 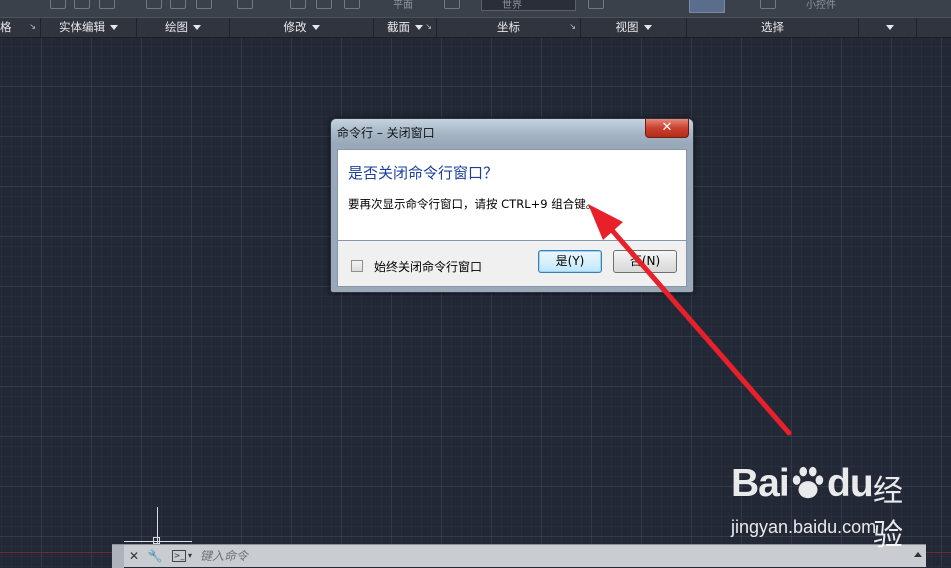 What do you see at coordinates (398, 27) in the screenshot?
I see `panel-label: 截面` at bounding box center [398, 27].